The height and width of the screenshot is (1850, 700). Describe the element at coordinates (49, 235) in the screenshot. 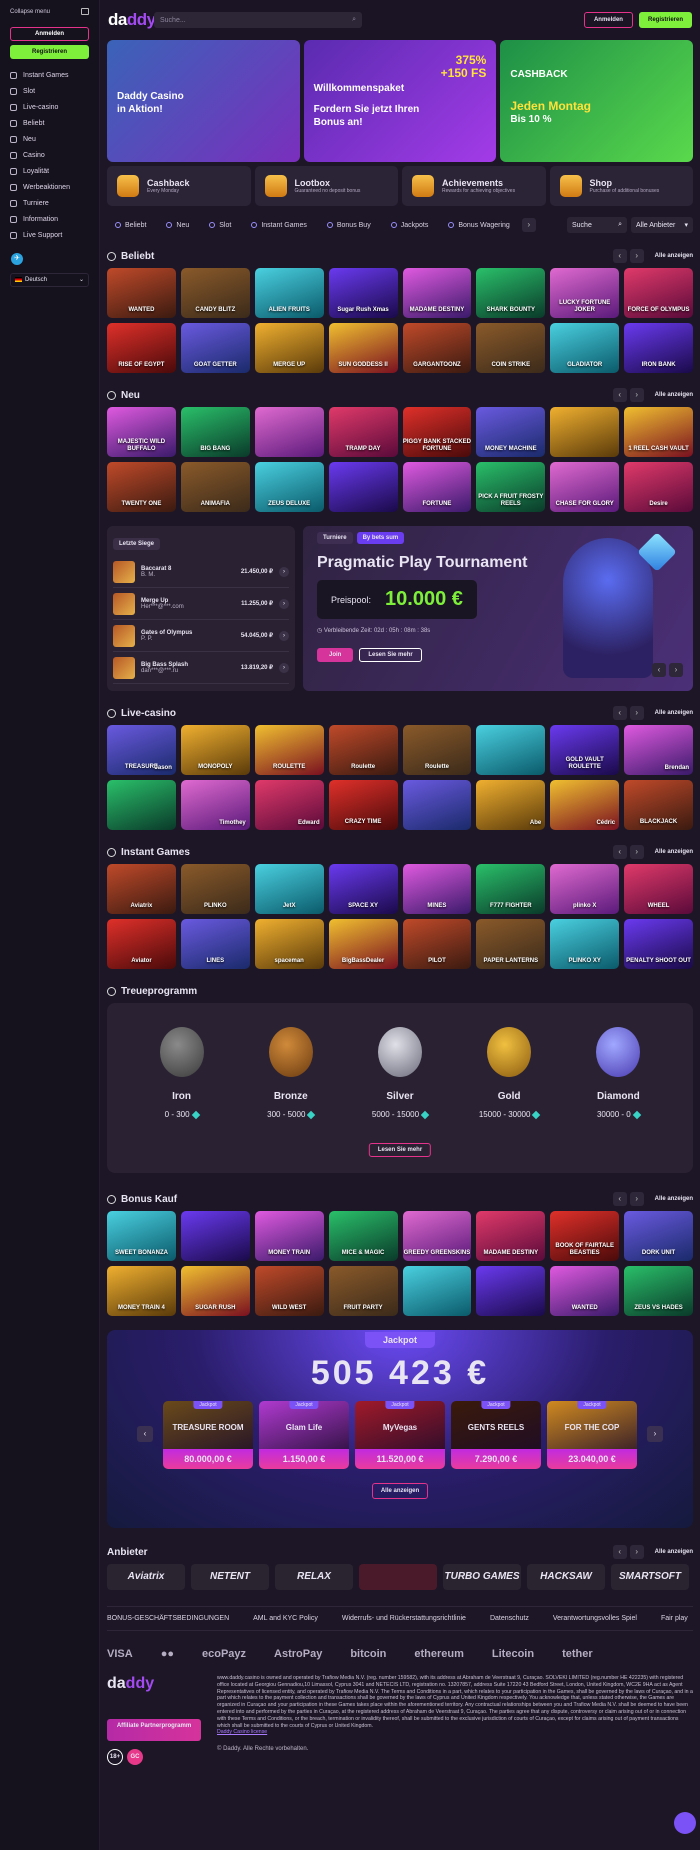

I see `sidebar-item-live-support: Live Support` at that location.